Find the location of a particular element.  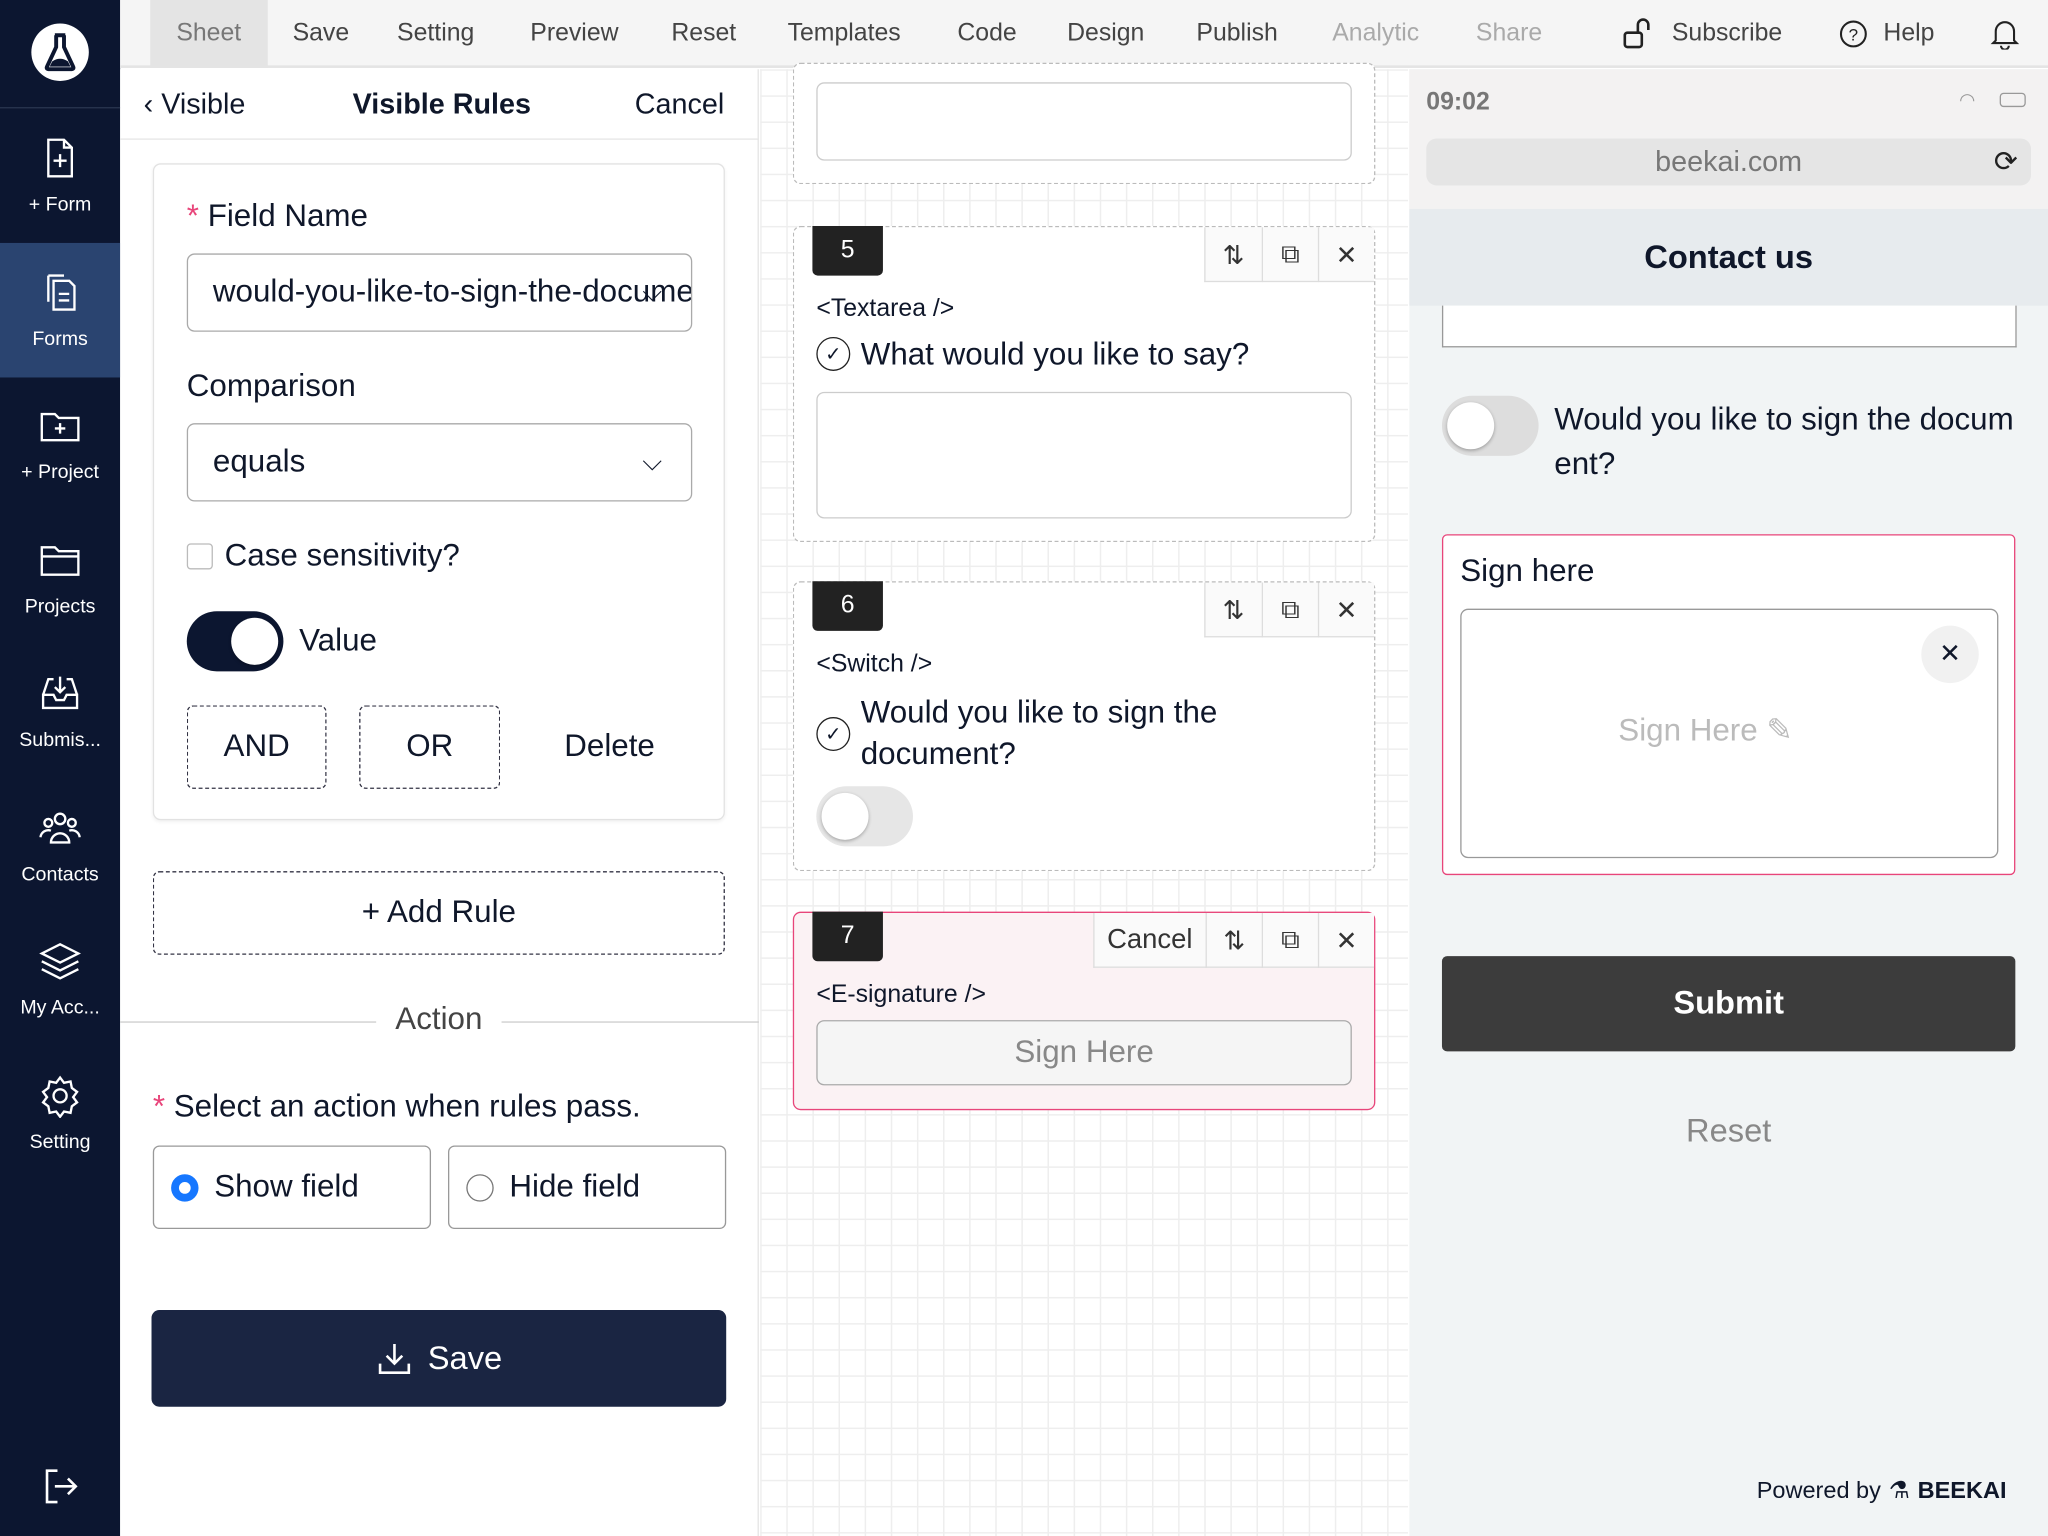

submit-button: Submit is located at coordinates (1728, 1004).